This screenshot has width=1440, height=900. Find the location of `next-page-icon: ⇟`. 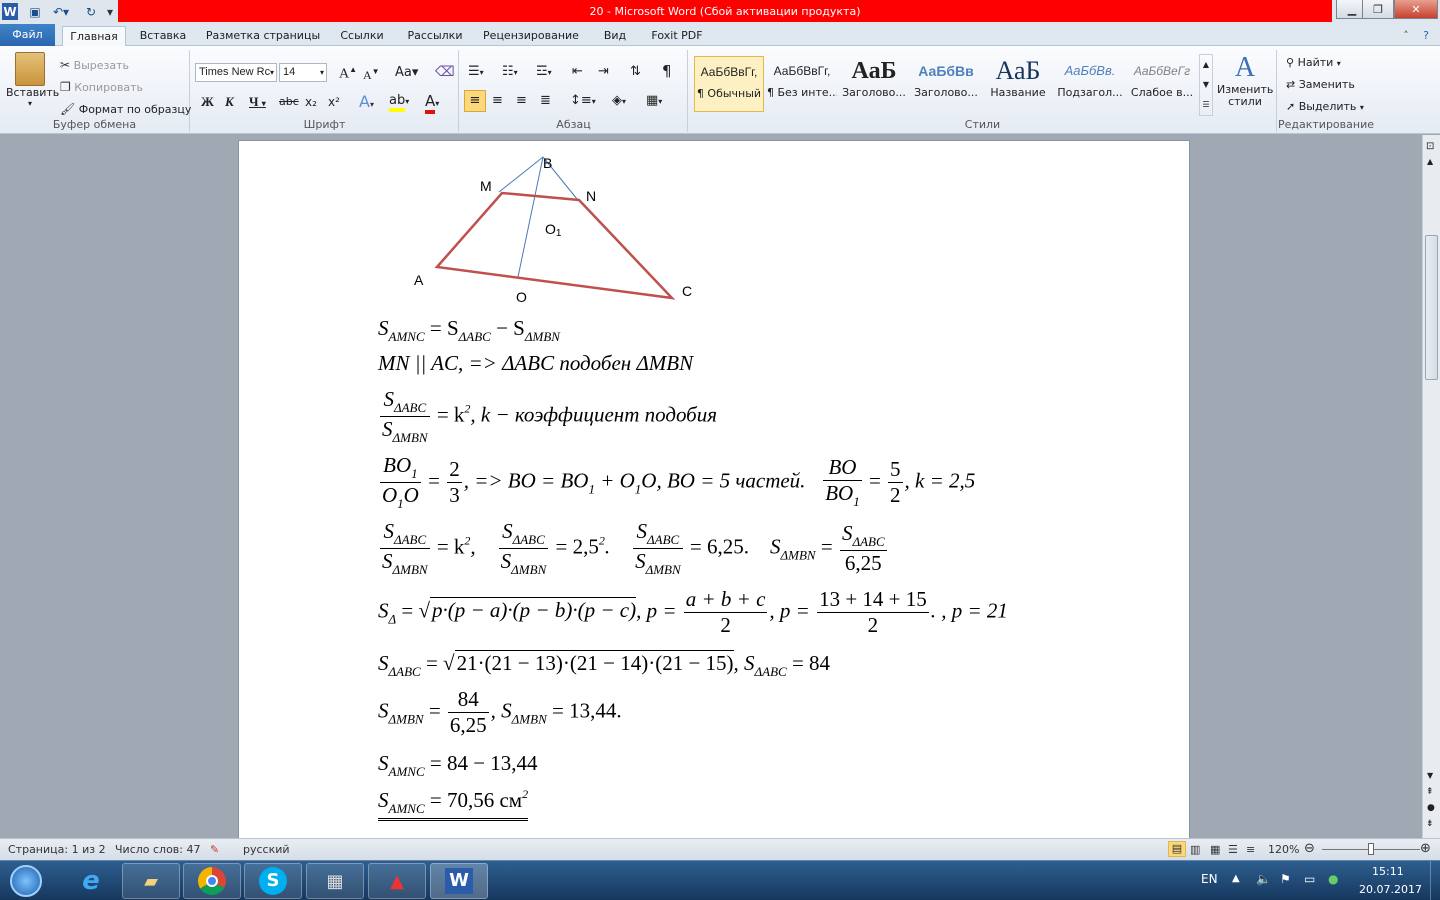

next-page-icon: ⇟ is located at coordinates (1430, 824).